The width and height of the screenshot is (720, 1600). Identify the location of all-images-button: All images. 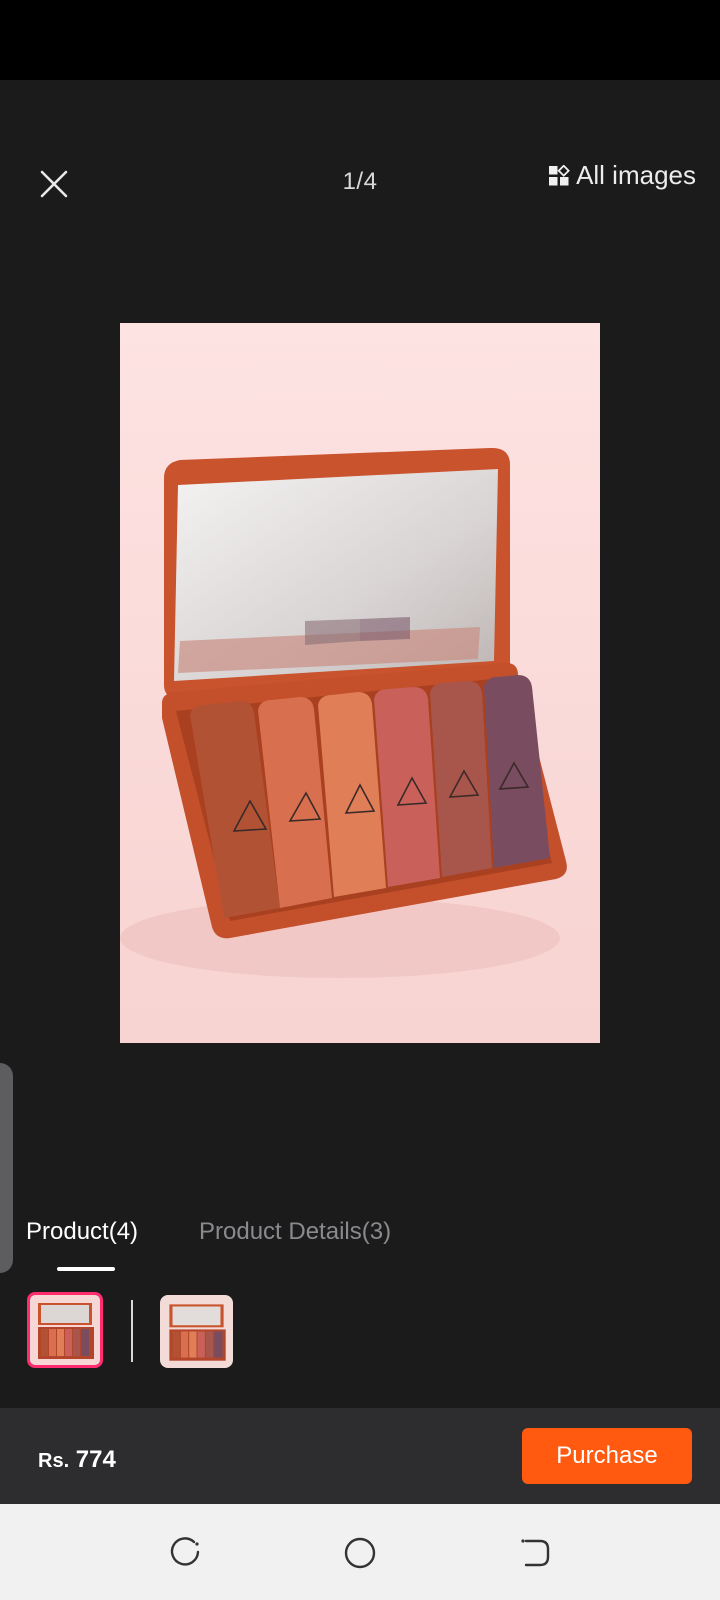
(622, 175).